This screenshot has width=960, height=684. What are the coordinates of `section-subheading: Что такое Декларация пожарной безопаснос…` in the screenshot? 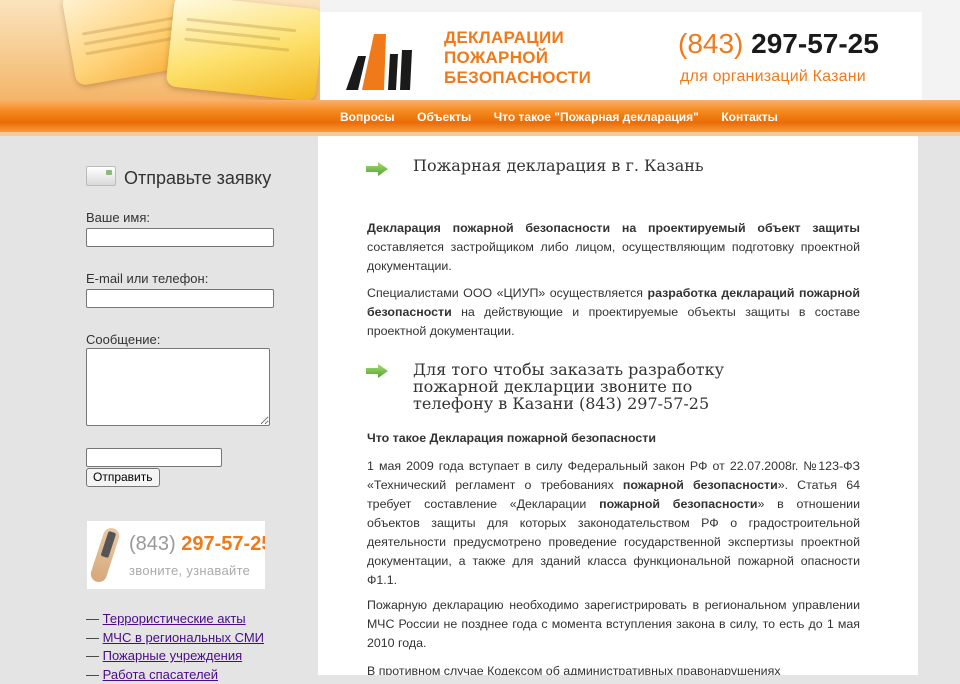 It's located at (511, 438).